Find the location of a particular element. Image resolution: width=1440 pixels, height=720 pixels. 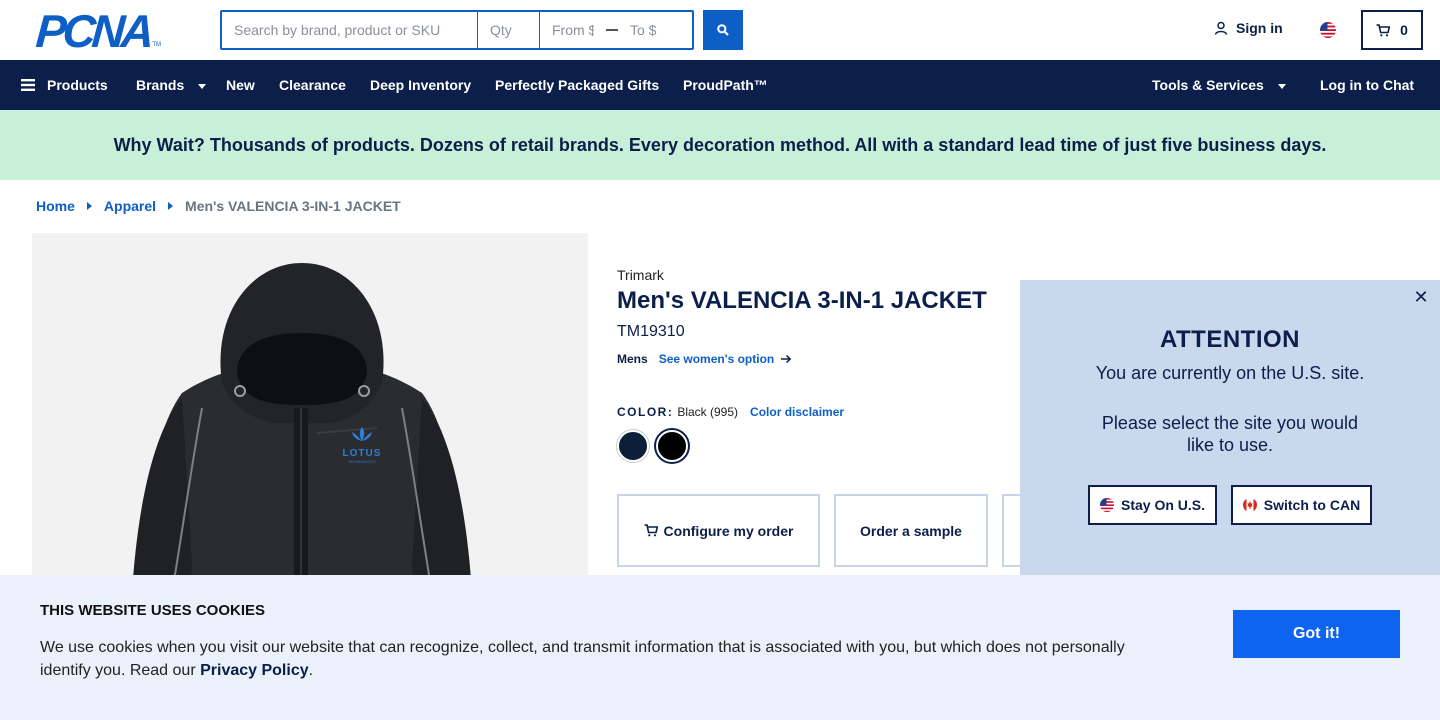

arrow-right-icon is located at coordinates (786, 359).